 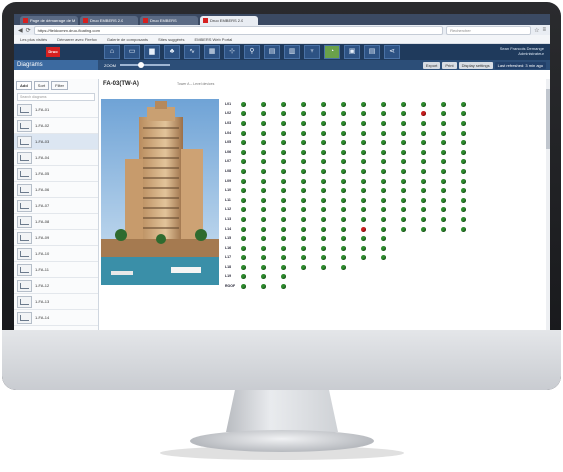 What do you see at coordinates (238, 30) in the screenshot?
I see `url-input: https://fieldcomm.druo-floating.com` at bounding box center [238, 30].